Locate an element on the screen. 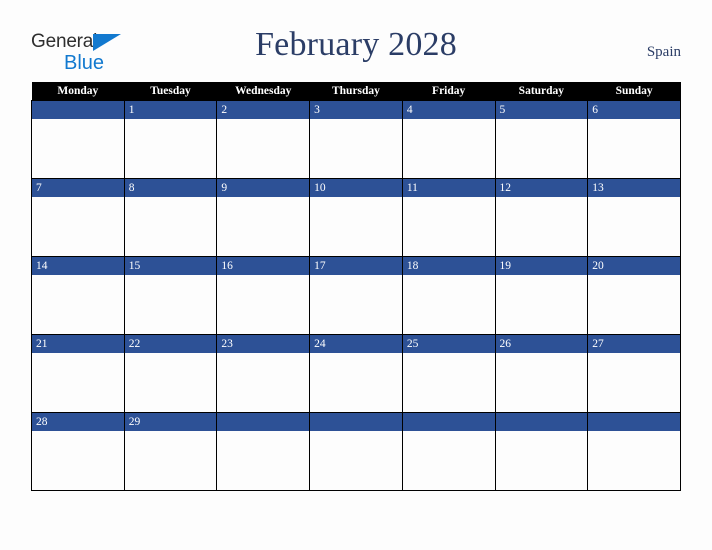 The height and width of the screenshot is (550, 712). weekday-header-monday: Monday is located at coordinates (78, 91).